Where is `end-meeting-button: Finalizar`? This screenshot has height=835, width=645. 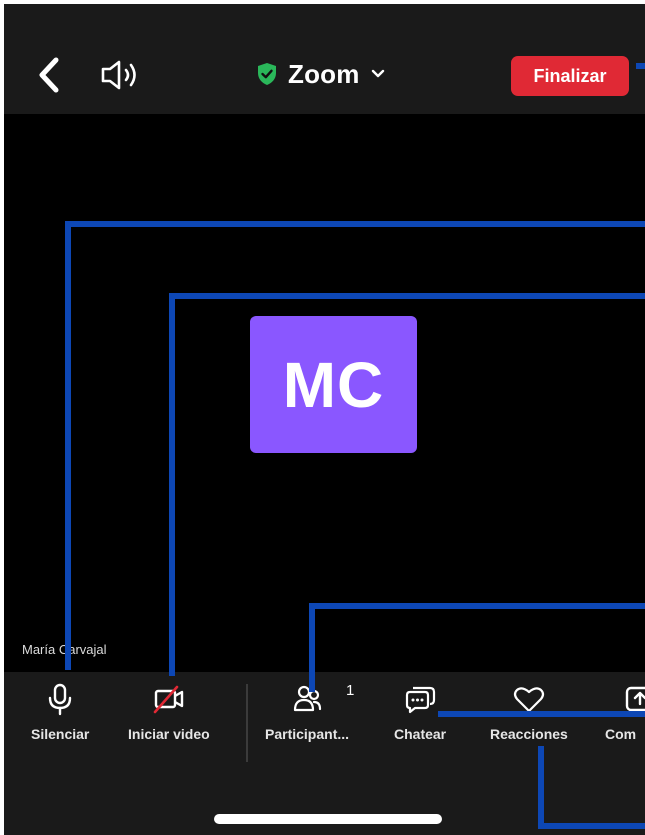 end-meeting-button: Finalizar is located at coordinates (570, 76).